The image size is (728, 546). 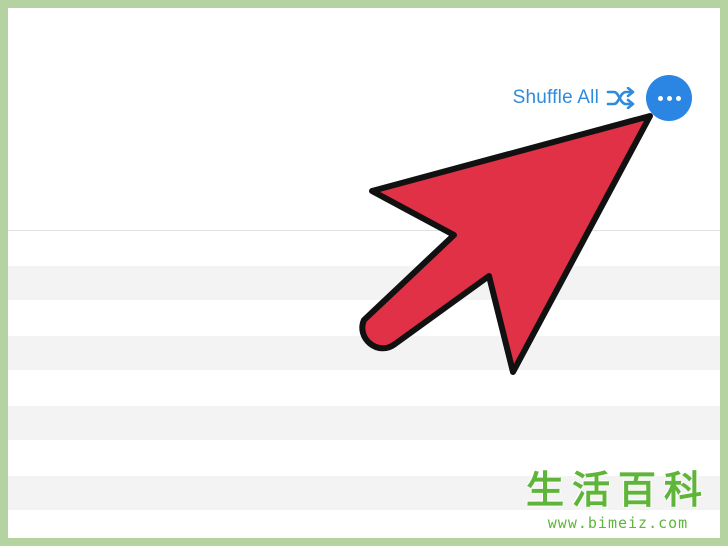 What do you see at coordinates (364, 230) in the screenshot?
I see `header-divider` at bounding box center [364, 230].